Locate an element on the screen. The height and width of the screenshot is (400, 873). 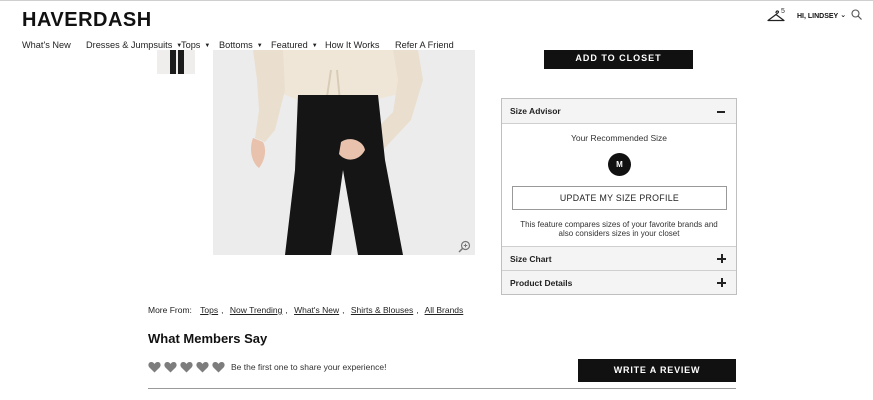
reviews-title: What Members Say is located at coordinates (208, 338).